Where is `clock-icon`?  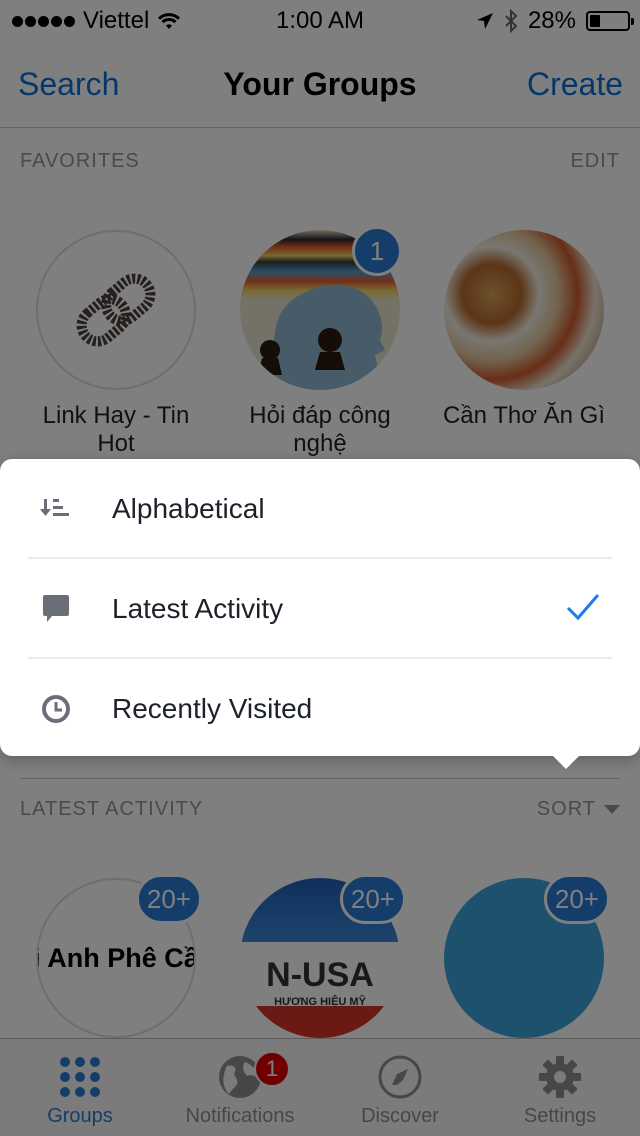 clock-icon is located at coordinates (56, 709).